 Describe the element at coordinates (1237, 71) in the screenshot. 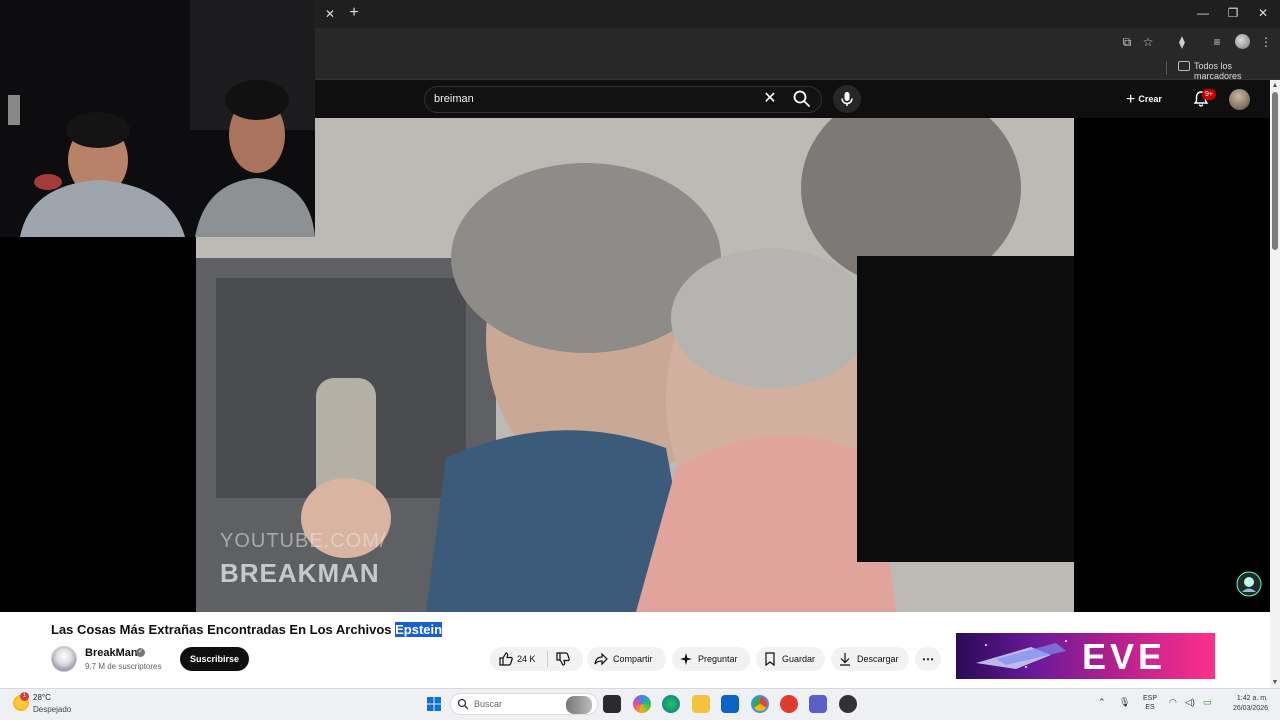

I see `all-bookmarks-link: Todos los marcadores` at that location.